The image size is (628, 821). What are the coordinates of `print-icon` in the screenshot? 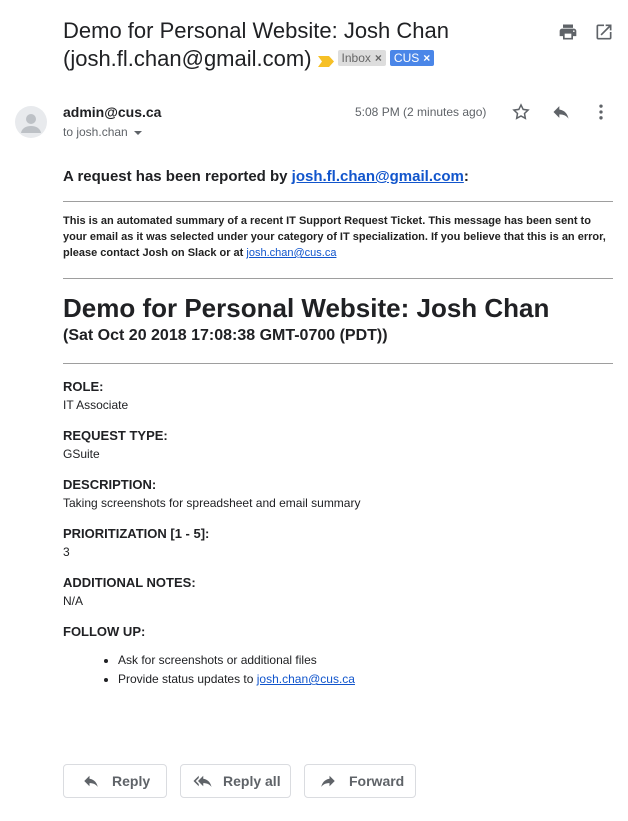 It's located at (568, 32).